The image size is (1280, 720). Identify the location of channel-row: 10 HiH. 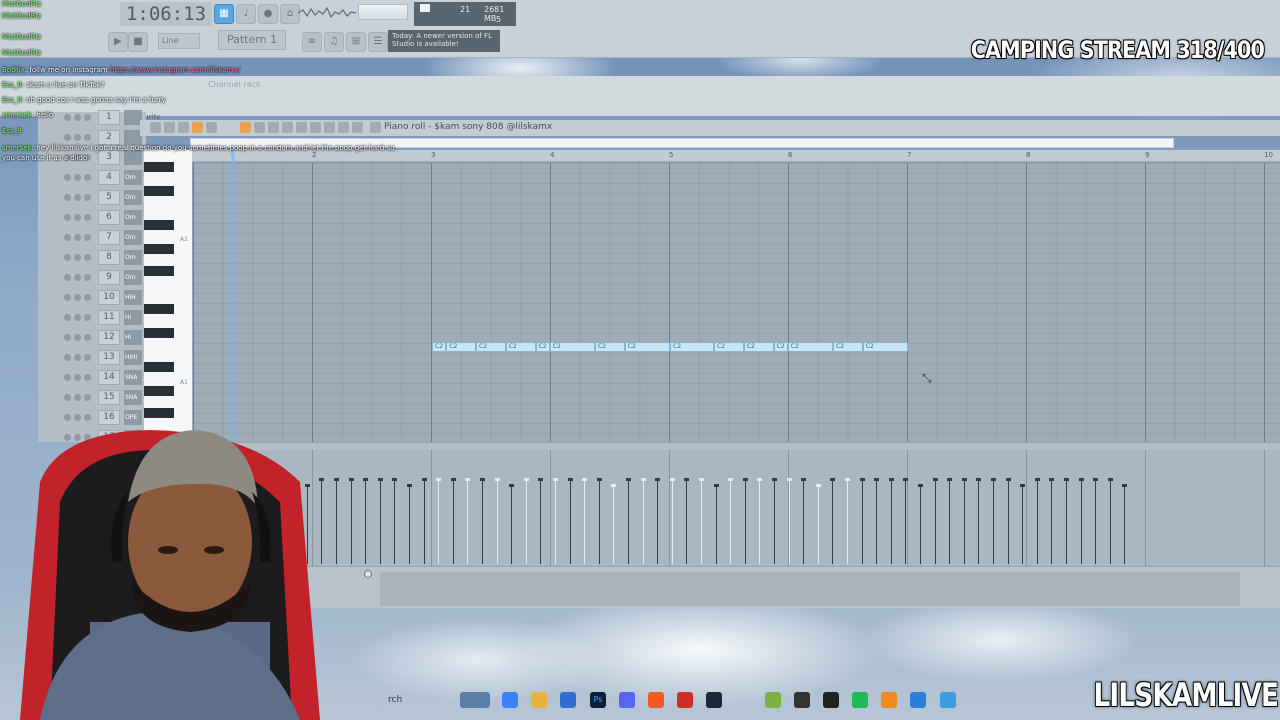
(84, 297).